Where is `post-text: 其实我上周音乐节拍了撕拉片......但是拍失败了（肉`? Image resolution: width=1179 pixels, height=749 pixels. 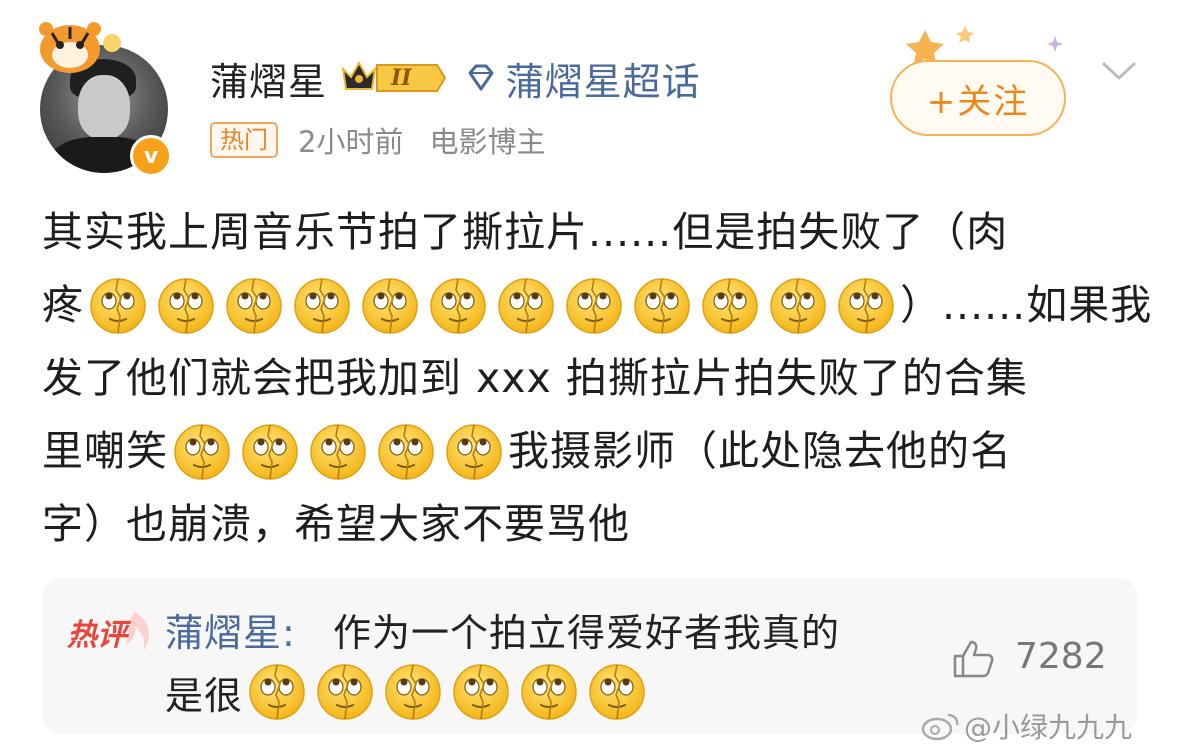
post-text: 其实我上周音乐节拍了撕拉片......但是拍失败了（肉 is located at coordinates (525, 232).